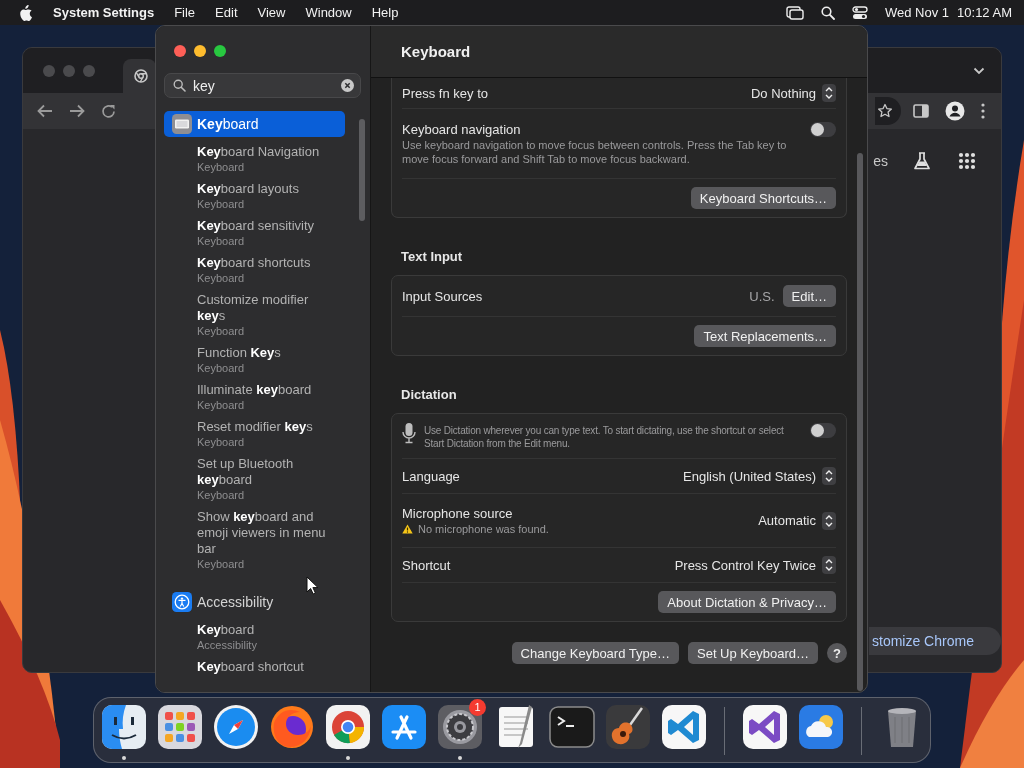  Describe the element at coordinates (442, 296) in the screenshot. I see `setting-label: Input Sources` at that location.